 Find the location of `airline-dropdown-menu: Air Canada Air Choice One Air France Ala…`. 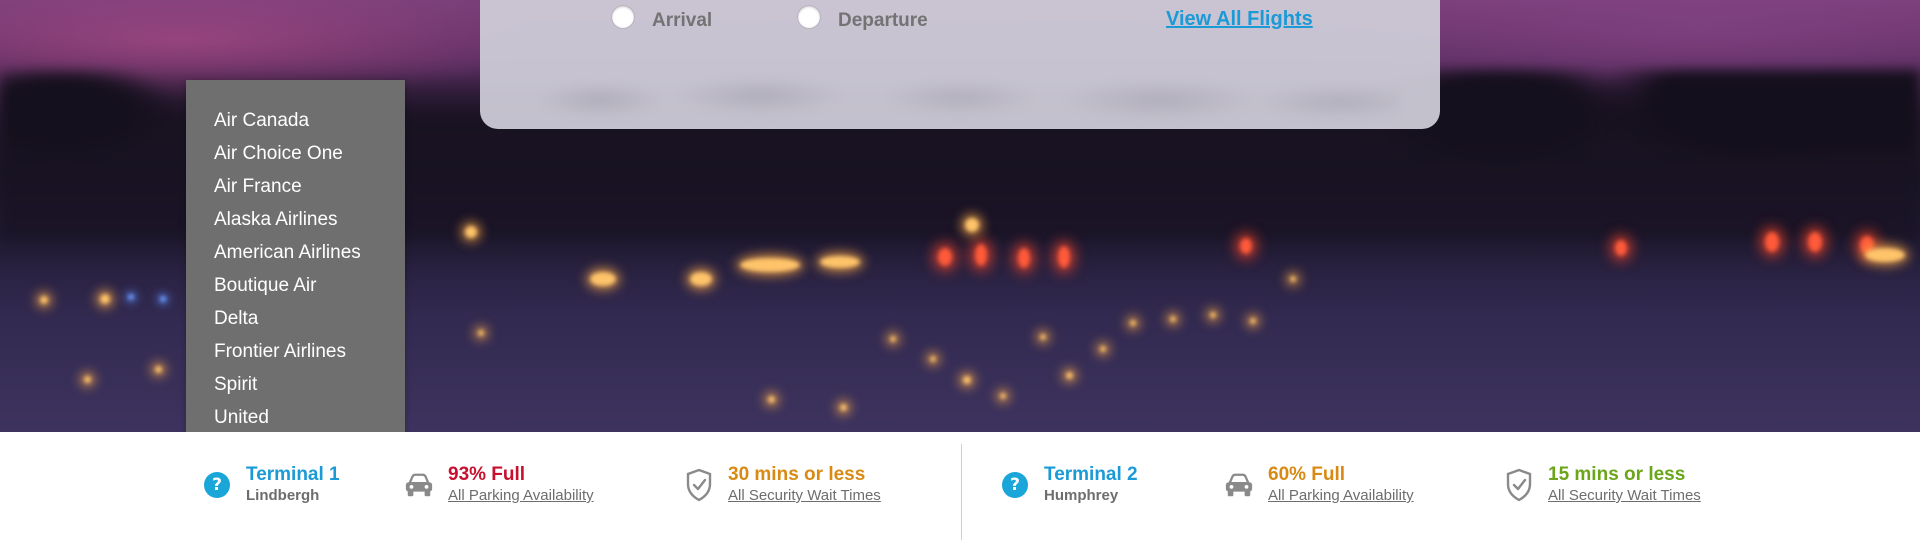

airline-dropdown-menu: Air Canada Air Choice One Air France Ala… is located at coordinates (295, 272).